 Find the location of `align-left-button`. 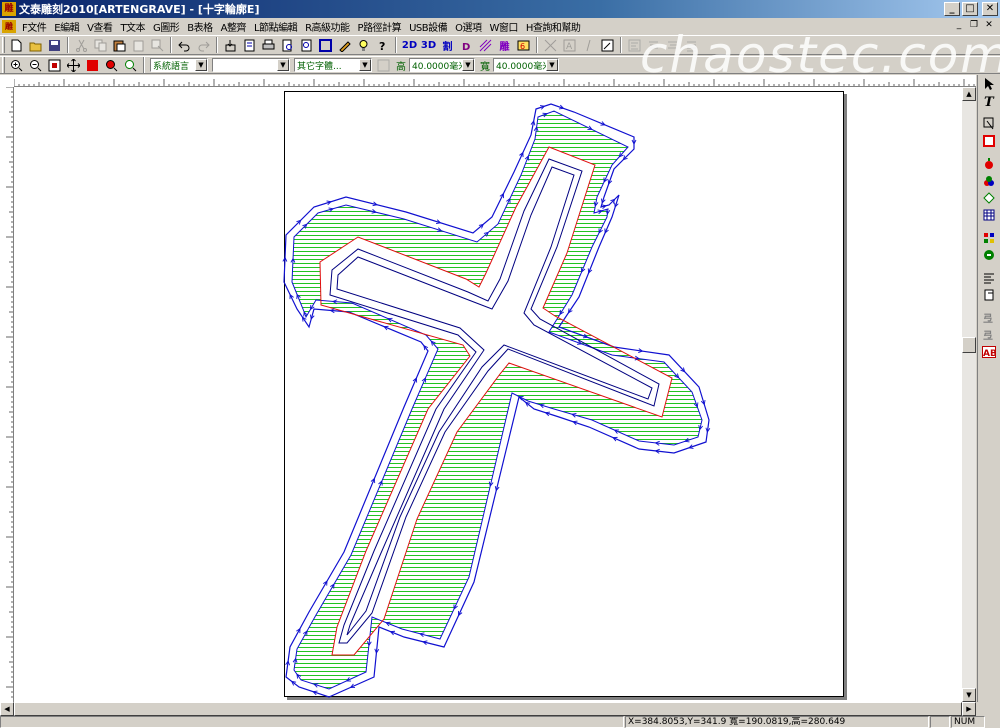

align-left-button is located at coordinates (634, 45).